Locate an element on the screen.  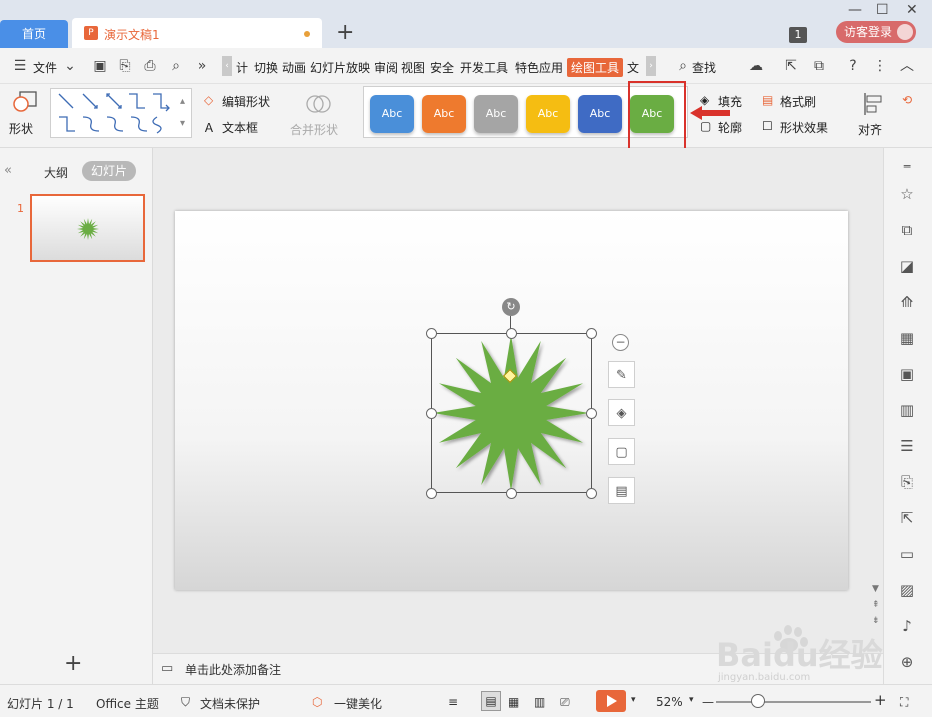
resize-handle-sw is located at coordinates (431, 493).